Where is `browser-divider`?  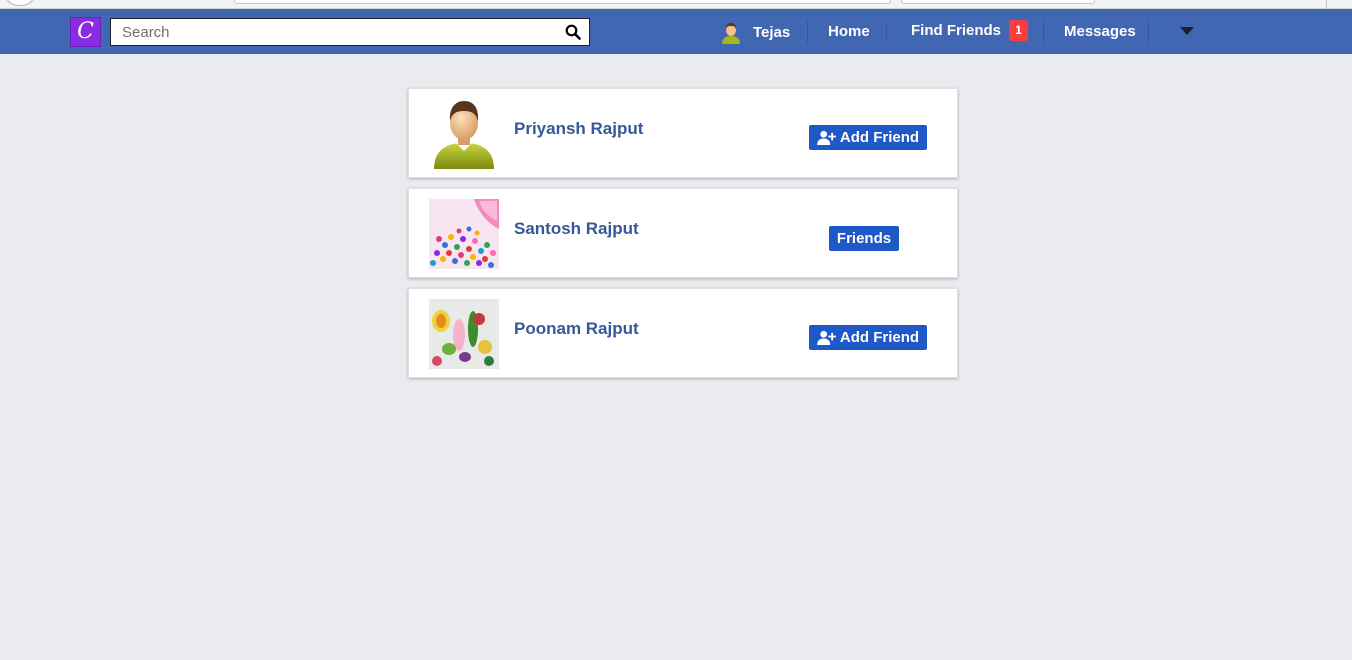
browser-divider is located at coordinates (1326, 4).